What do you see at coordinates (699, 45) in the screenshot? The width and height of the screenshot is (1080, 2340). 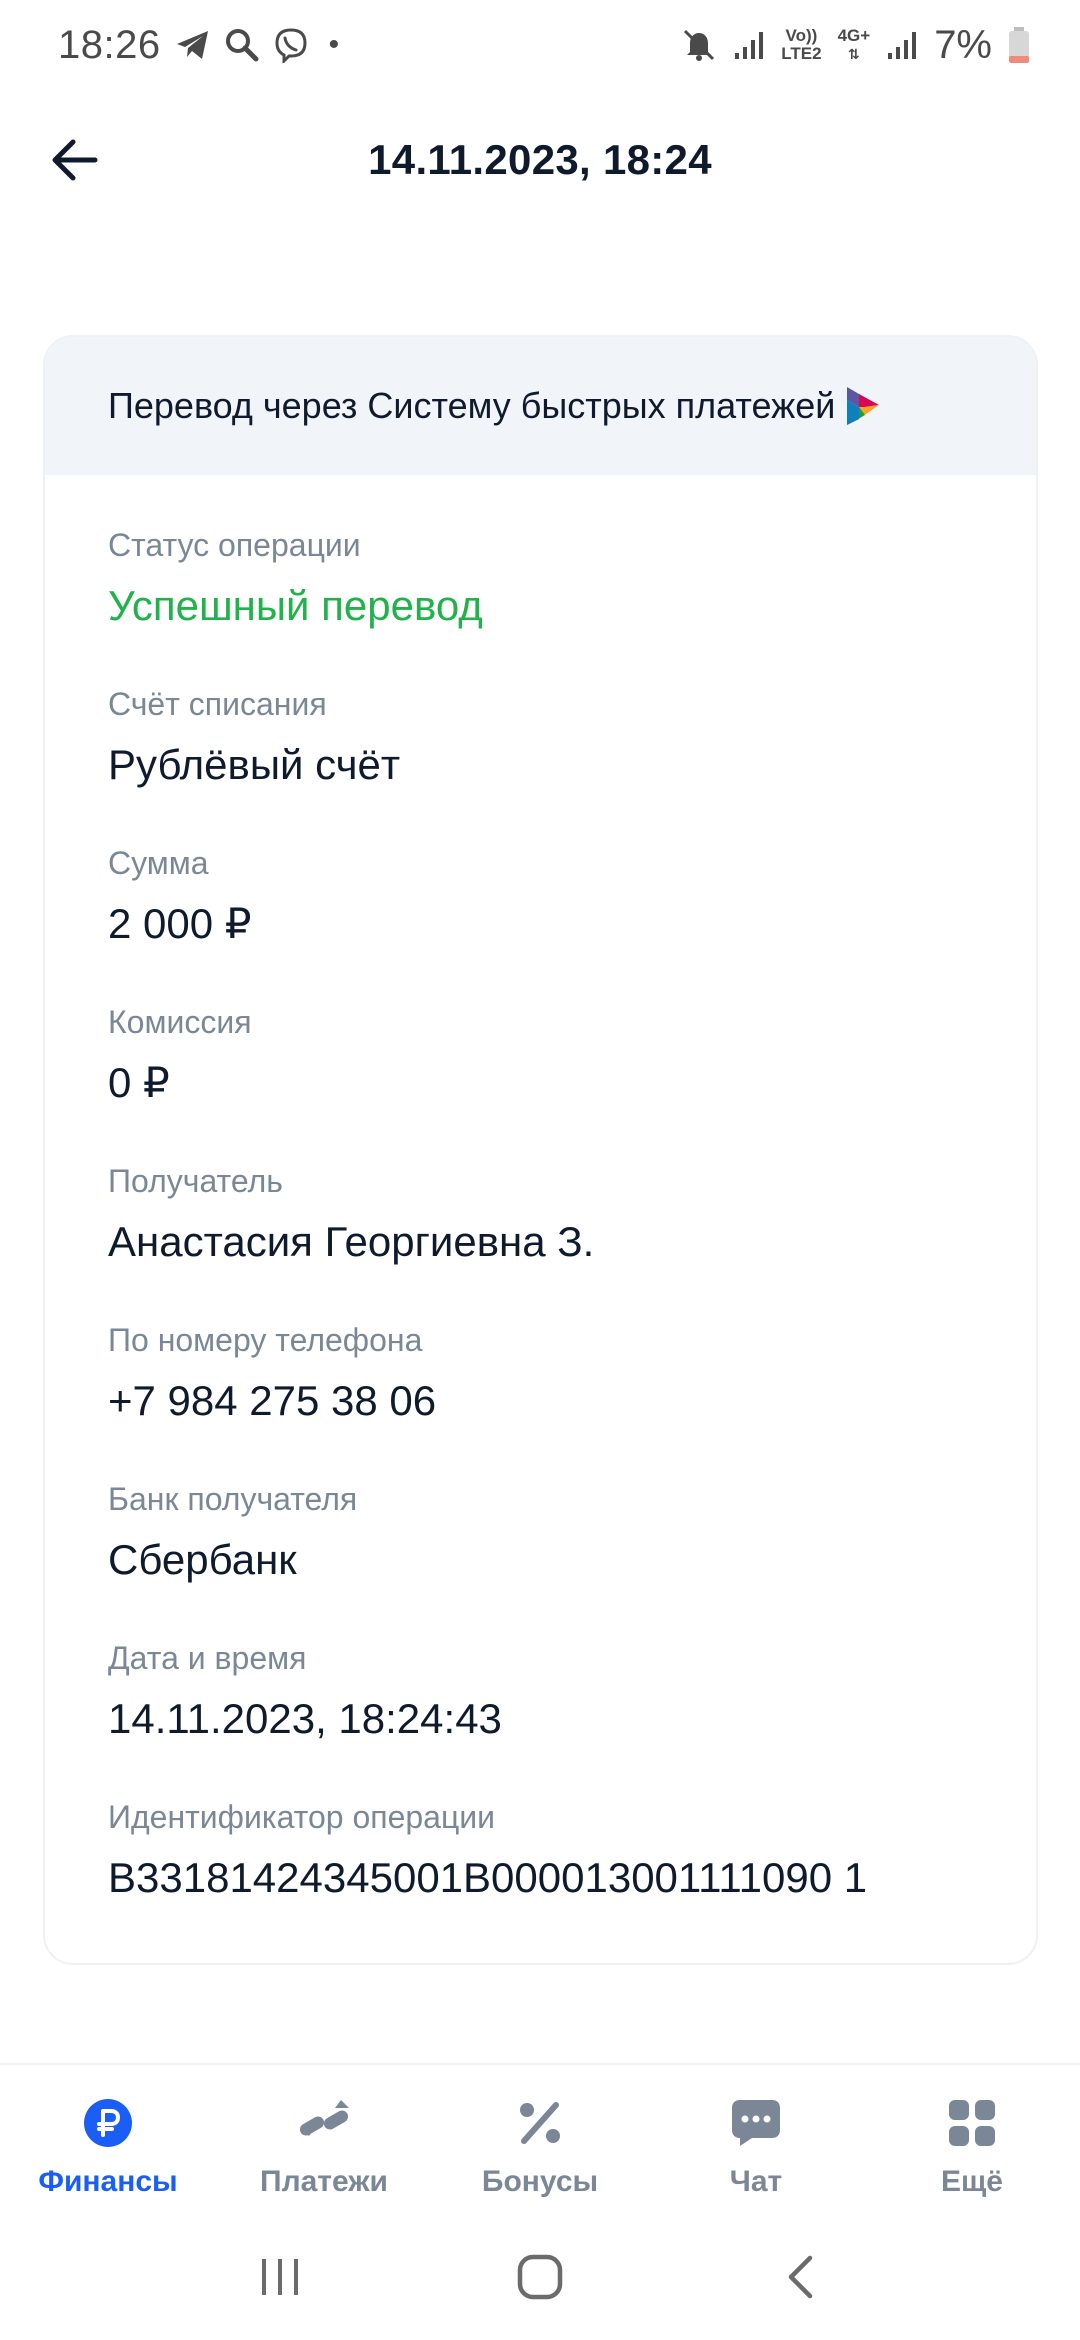 I see `mute-icon` at bounding box center [699, 45].